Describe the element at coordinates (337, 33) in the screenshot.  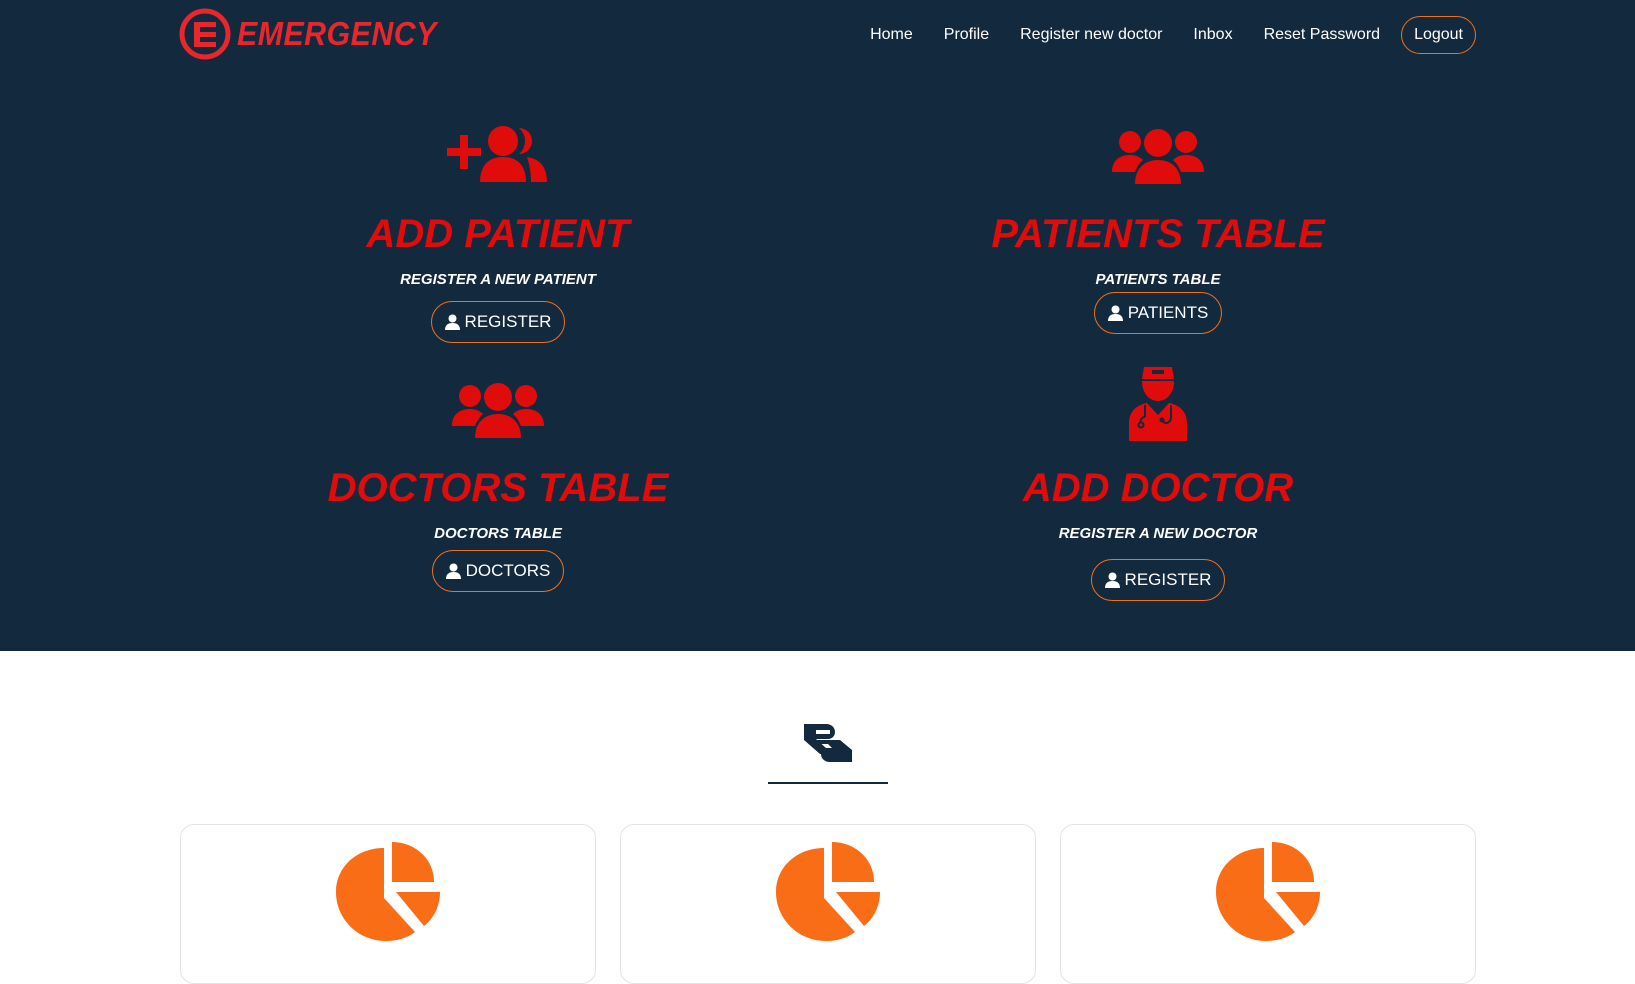
I see `brand-name: EMERGENCY` at that location.